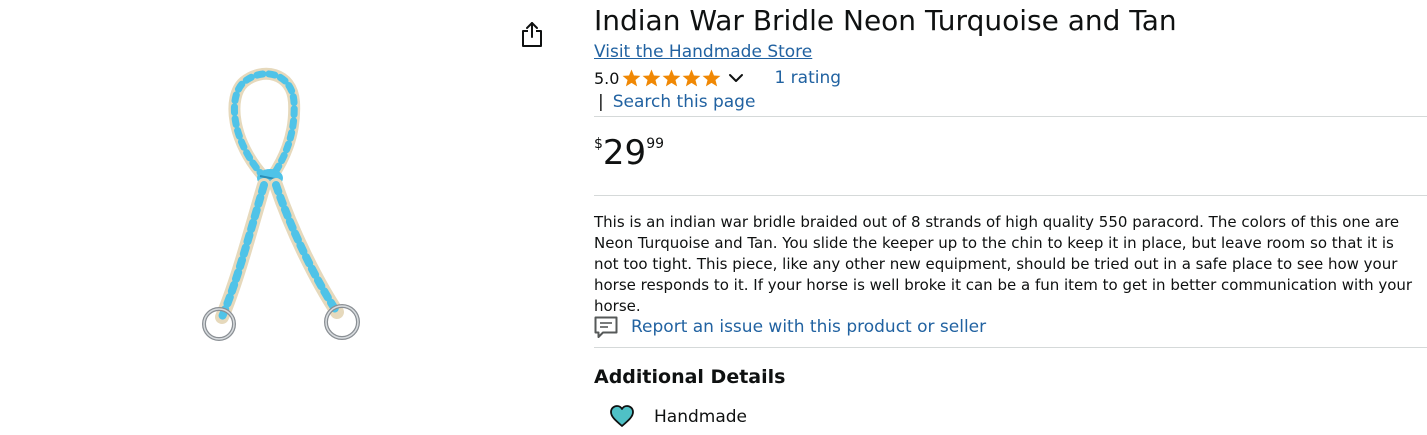  What do you see at coordinates (690, 377) in the screenshot?
I see `additional-details-heading: Additional Details` at bounding box center [690, 377].